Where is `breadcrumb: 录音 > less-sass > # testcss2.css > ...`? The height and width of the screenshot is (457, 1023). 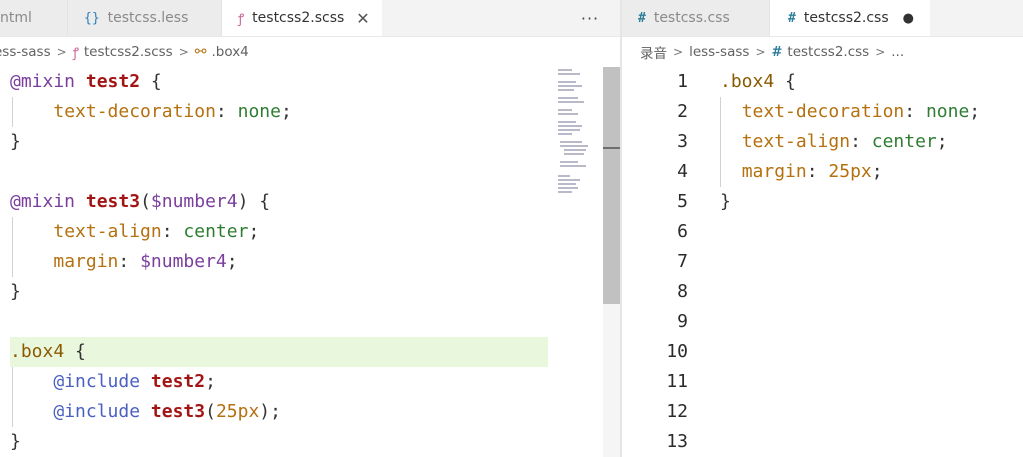
breadcrumb: 录音 > less-sass > # testcss2.css > ... is located at coordinates (831, 52).